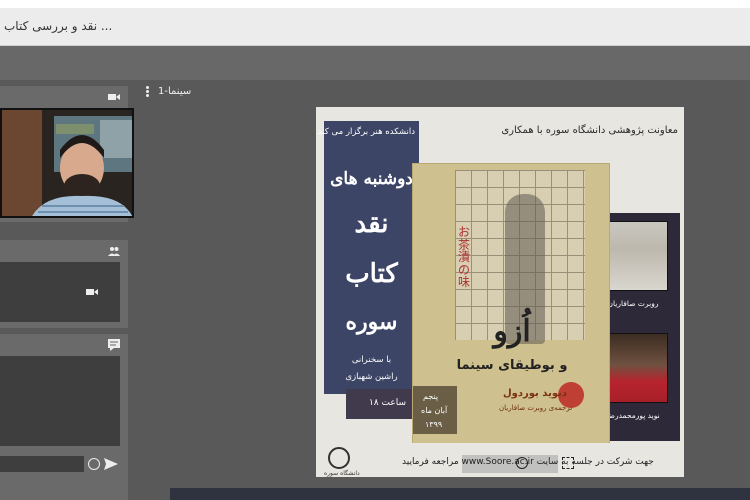 The height and width of the screenshot is (500, 750). What do you see at coordinates (444, 92) in the screenshot?
I see `presentation-header: سینما-1` at bounding box center [444, 92].